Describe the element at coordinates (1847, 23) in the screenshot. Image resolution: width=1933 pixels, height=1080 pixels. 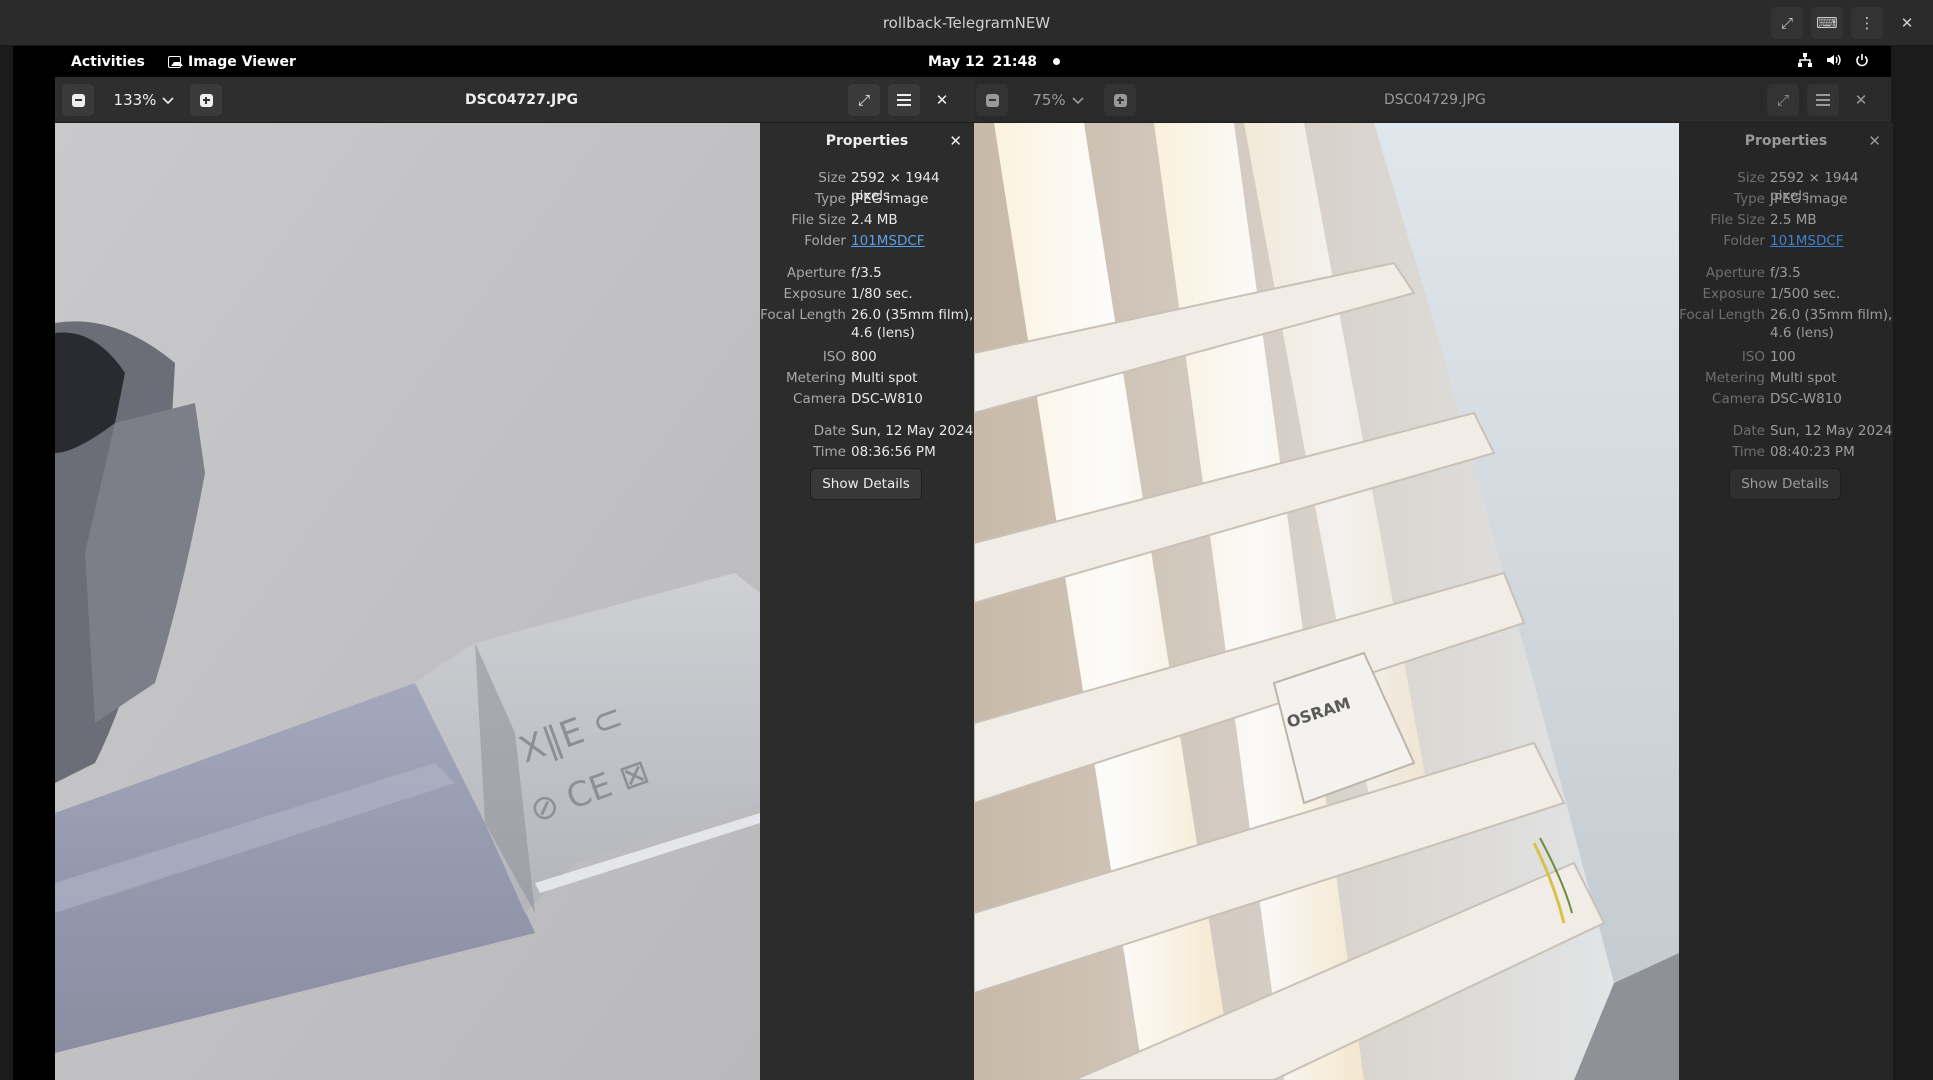
I see `host-window-controls: ⤢ ⌨ ⋮ ✕` at that location.